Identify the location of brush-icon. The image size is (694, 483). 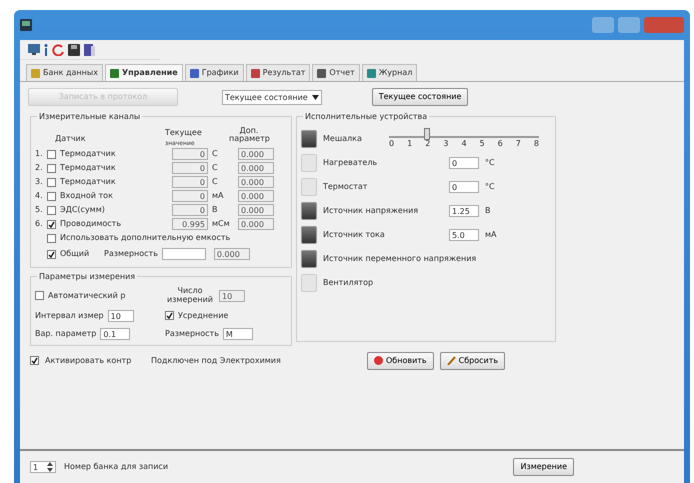
(451, 361).